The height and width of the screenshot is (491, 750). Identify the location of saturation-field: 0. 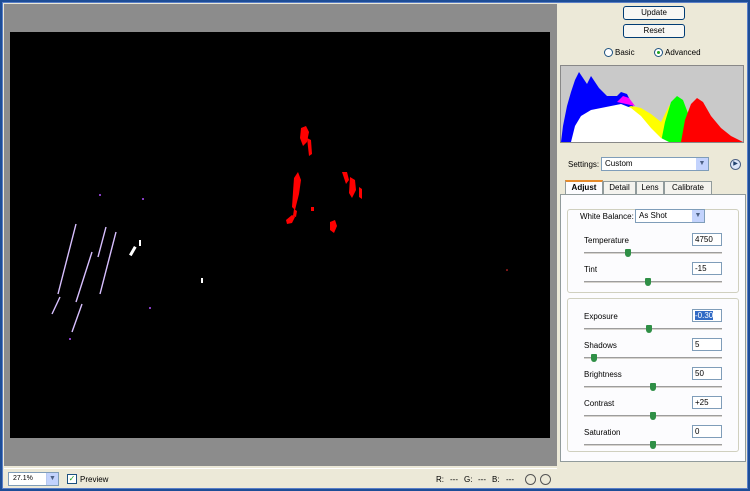
(707, 431).